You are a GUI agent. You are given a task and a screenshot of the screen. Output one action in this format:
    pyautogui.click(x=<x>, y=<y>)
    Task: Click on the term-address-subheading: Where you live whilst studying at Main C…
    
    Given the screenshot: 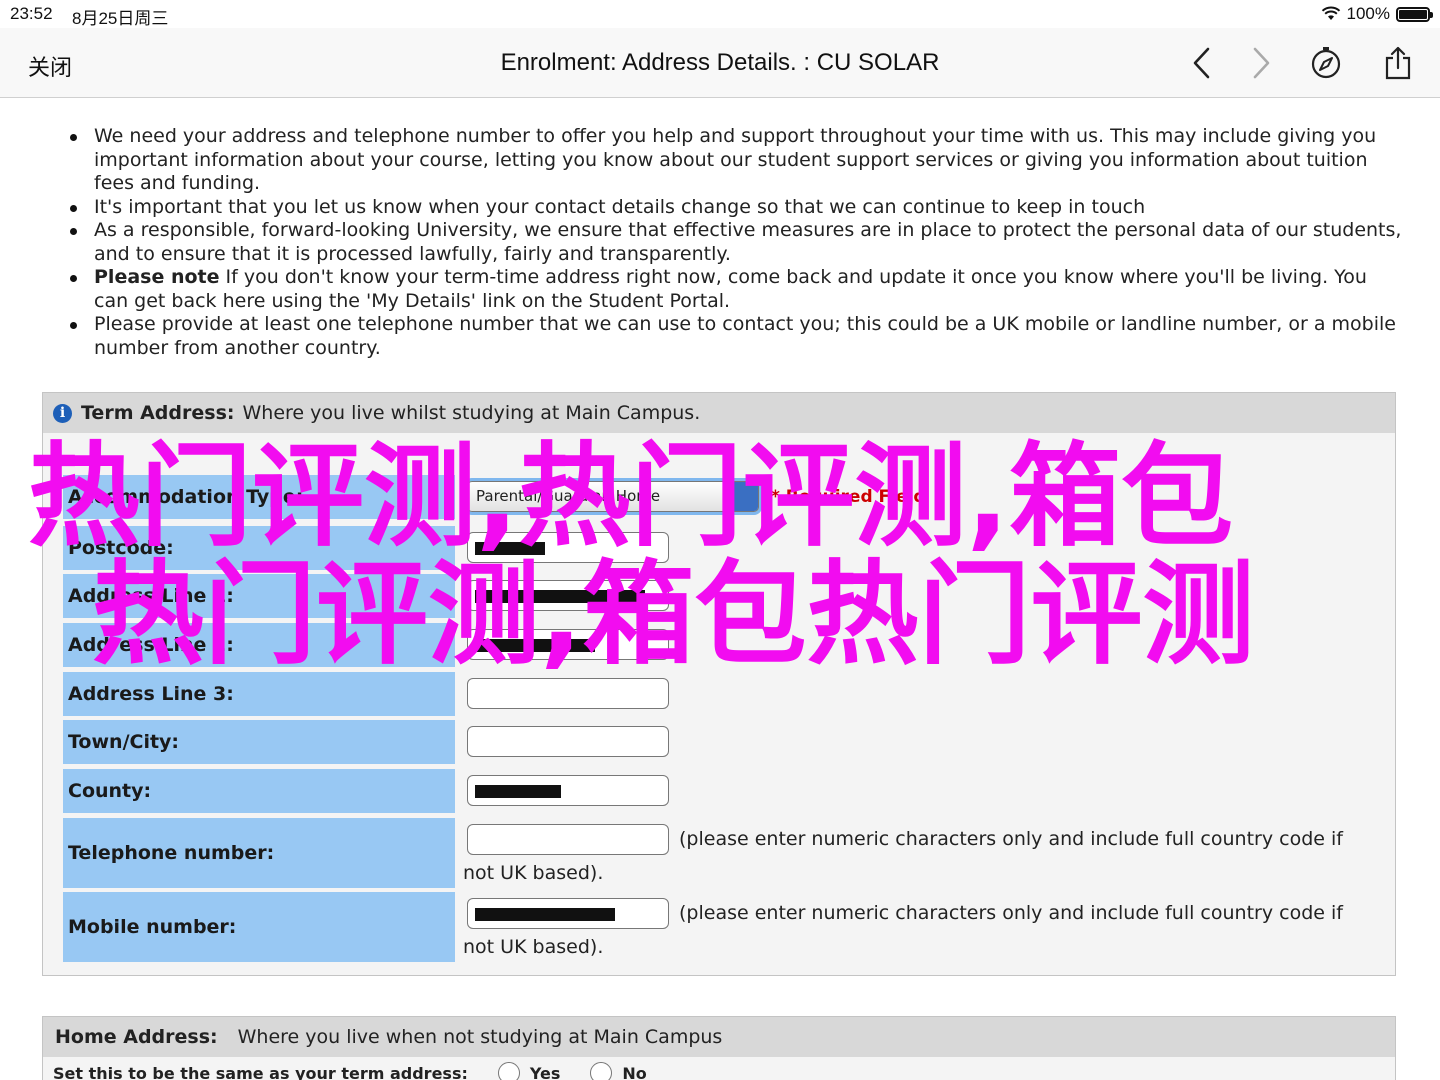 What is the action you would take?
    pyautogui.click(x=471, y=413)
    